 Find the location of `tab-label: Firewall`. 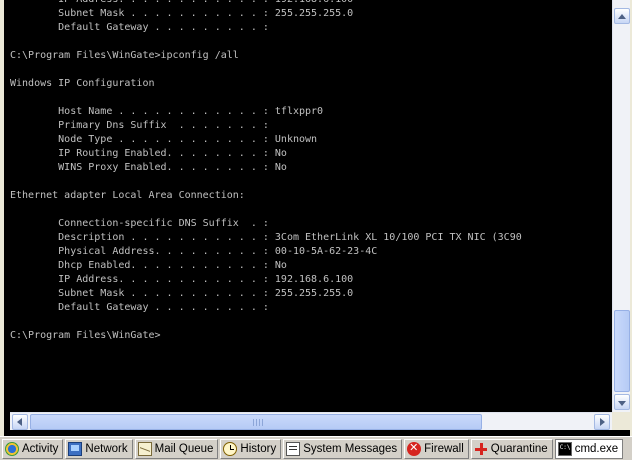

tab-label: Firewall is located at coordinates (444, 448).